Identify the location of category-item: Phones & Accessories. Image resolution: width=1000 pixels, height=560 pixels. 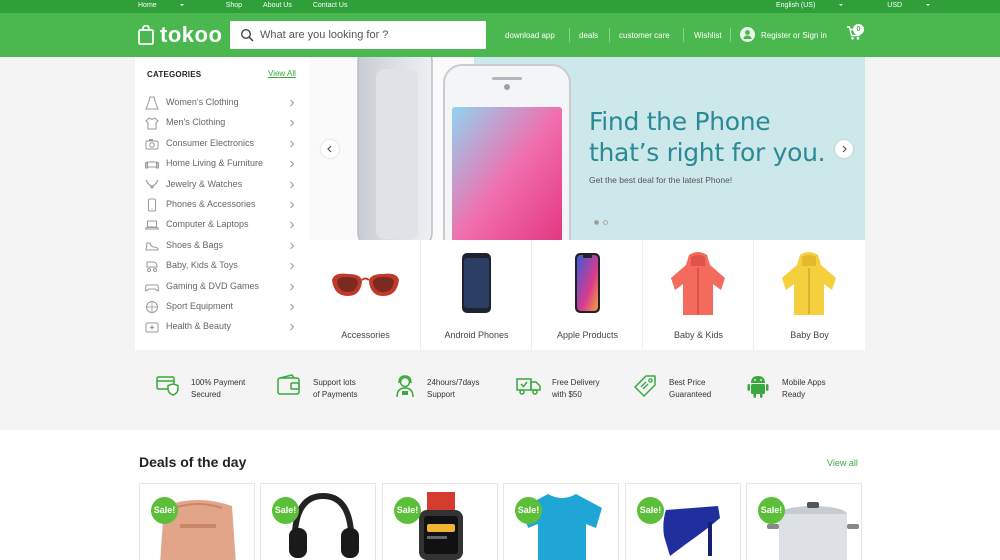
(222, 206).